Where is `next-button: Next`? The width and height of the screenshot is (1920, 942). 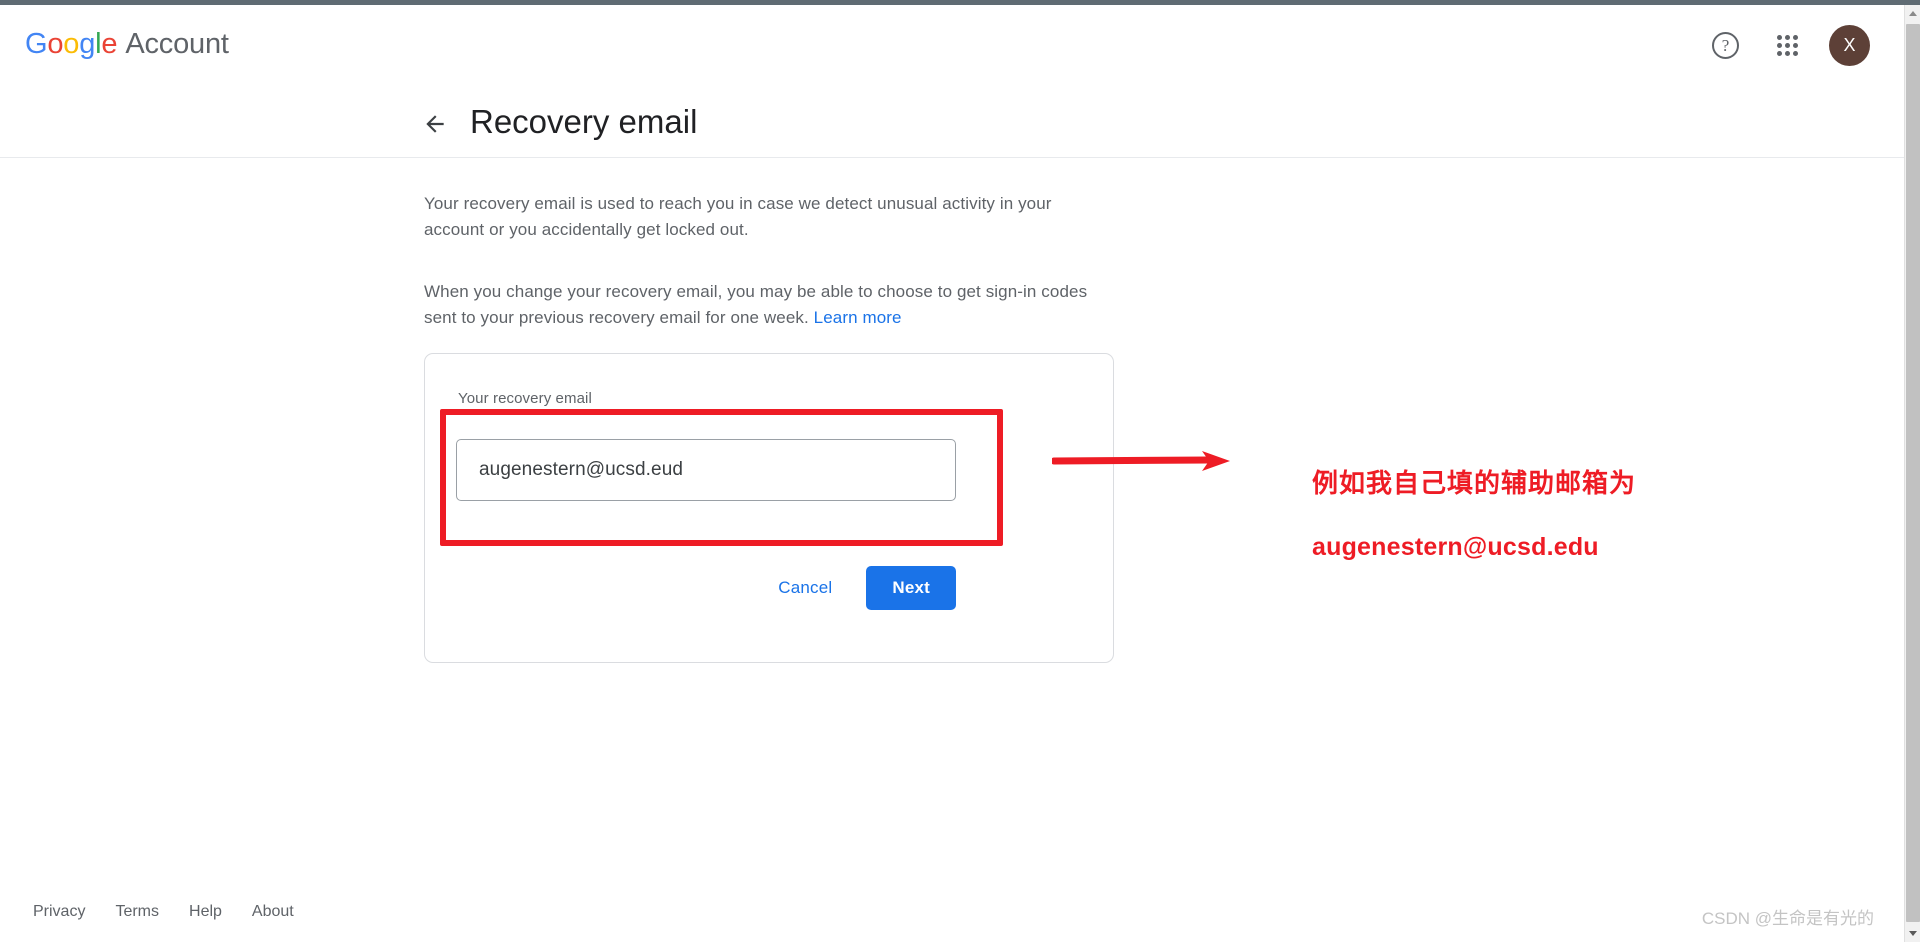 next-button: Next is located at coordinates (911, 588).